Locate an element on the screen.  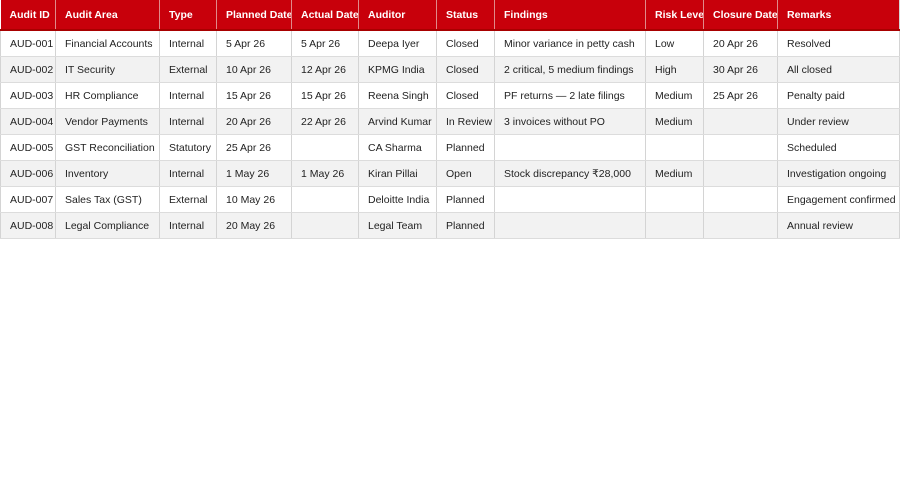
planned-date-cell: 20 May 26 is located at coordinates (254, 225).